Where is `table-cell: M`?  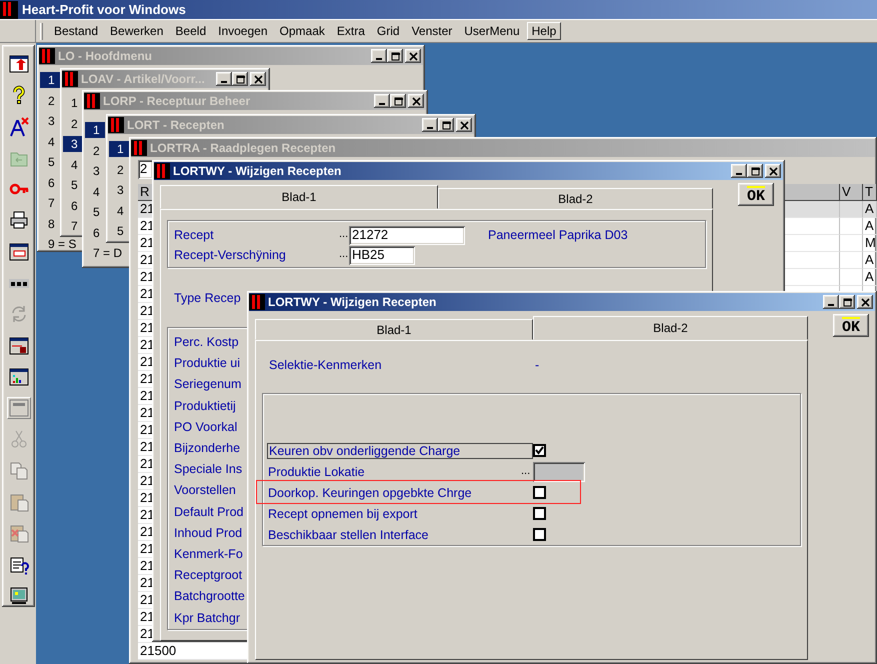
table-cell: M is located at coordinates (870, 243).